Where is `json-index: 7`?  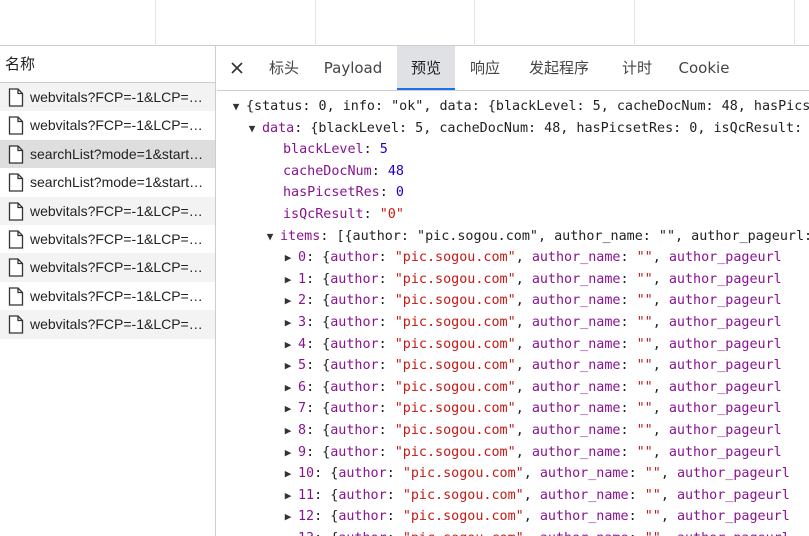 json-index: 7 is located at coordinates (302, 409).